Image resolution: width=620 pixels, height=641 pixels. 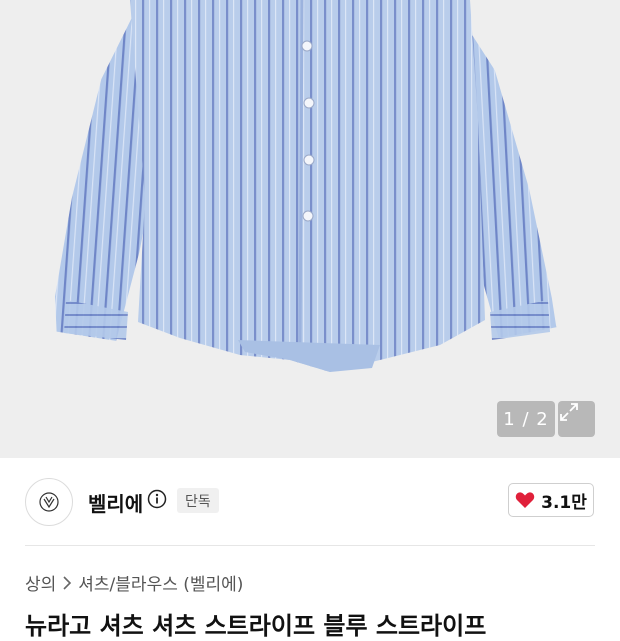 I want to click on image-counter: 1 / 2, so click(x=526, y=419).